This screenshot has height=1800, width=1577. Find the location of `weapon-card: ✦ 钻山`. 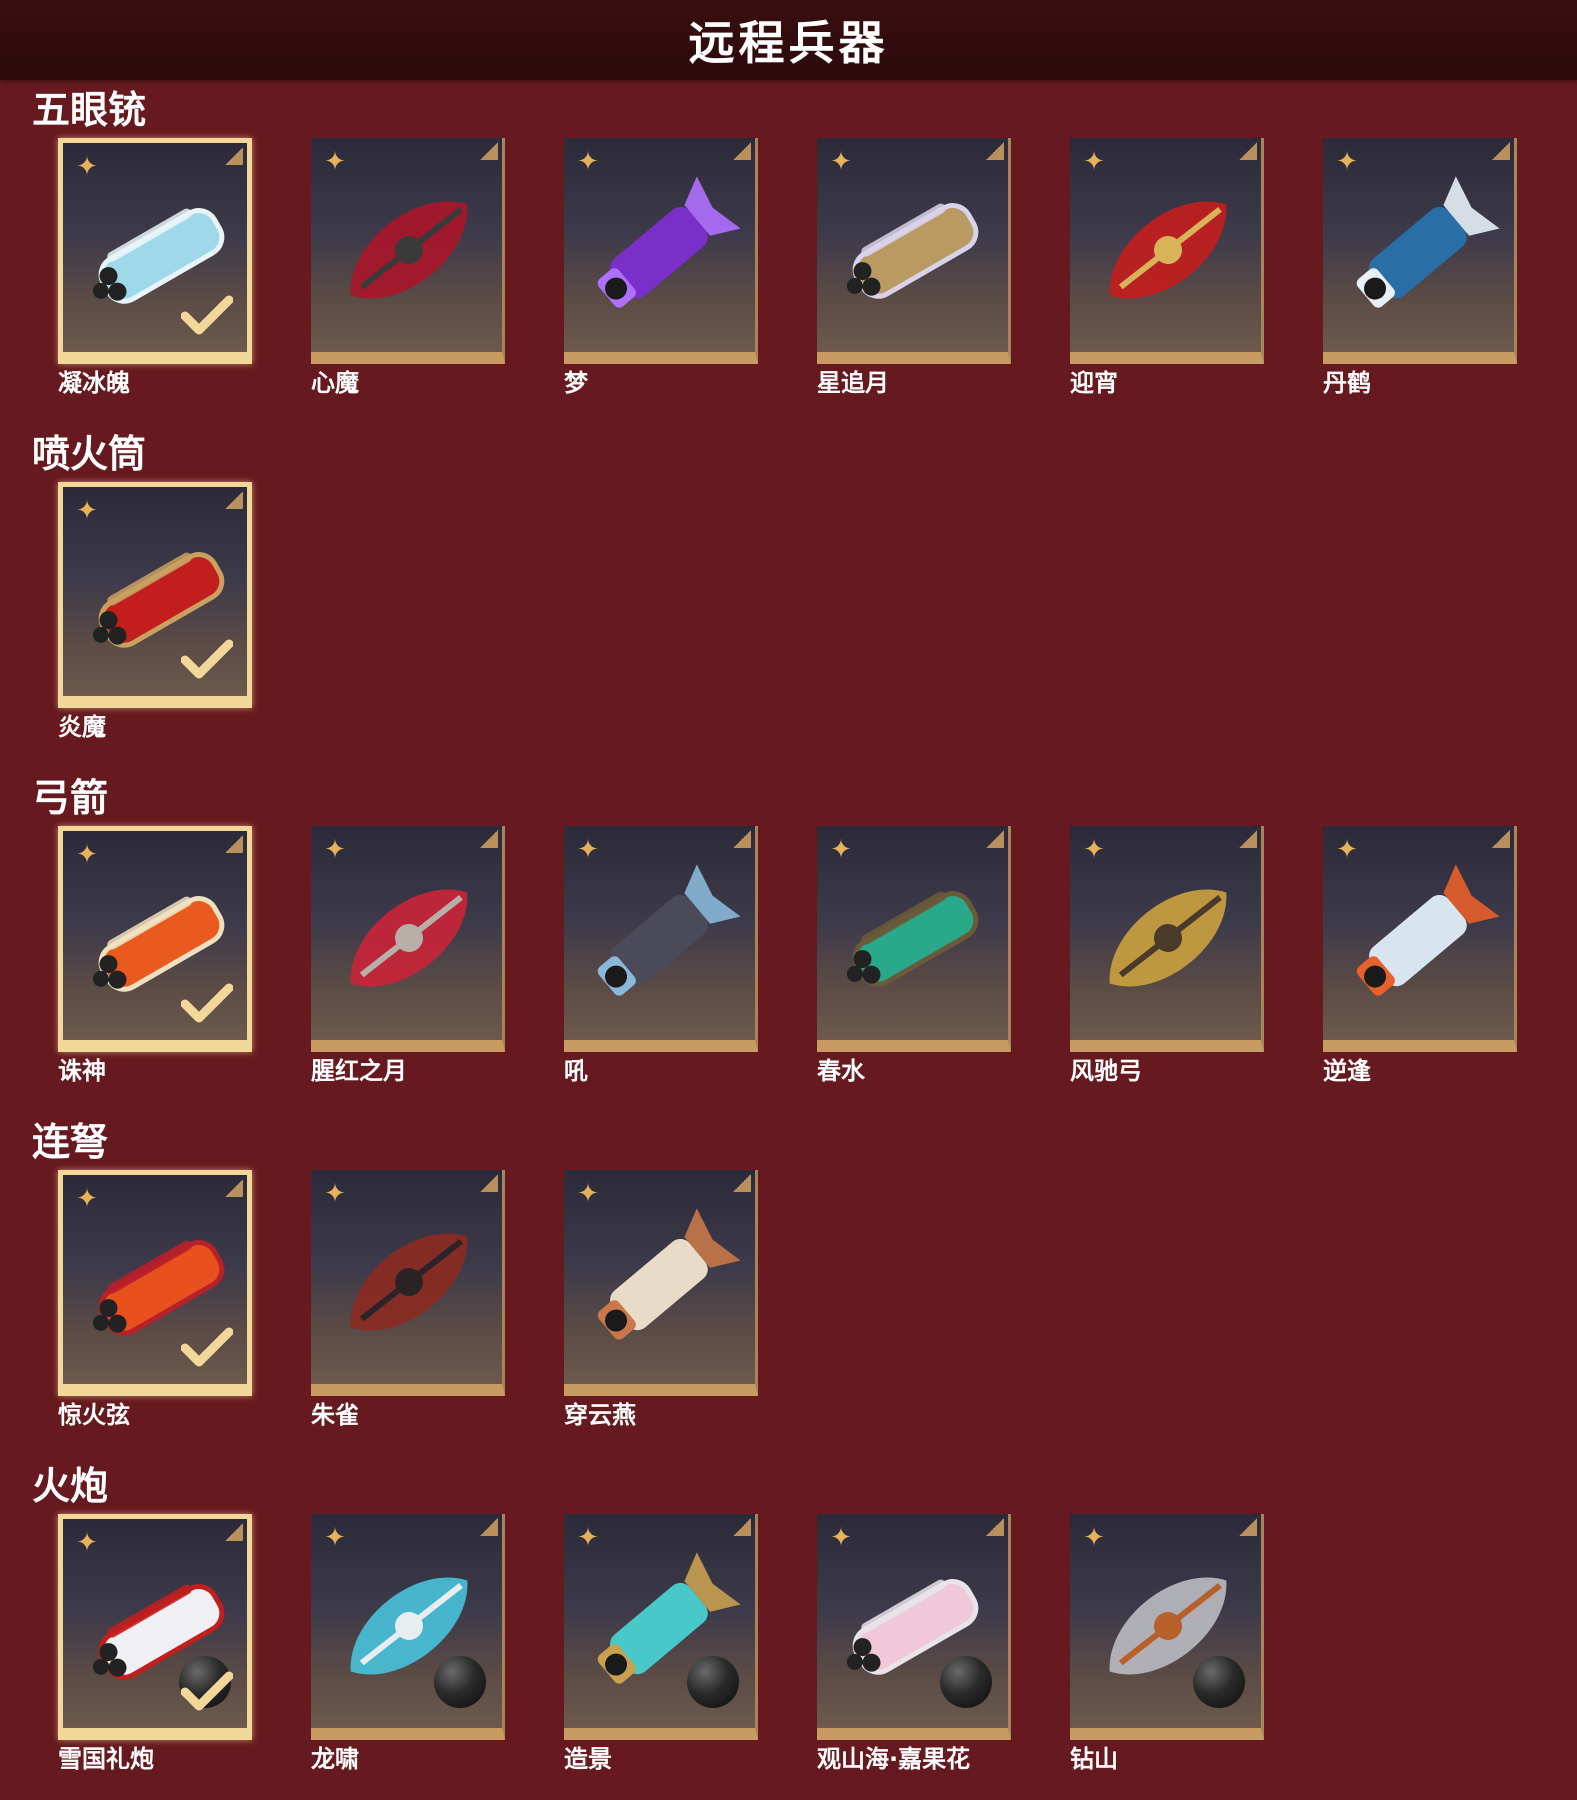

weapon-card: ✦ 钻山 is located at coordinates (1167, 1643).